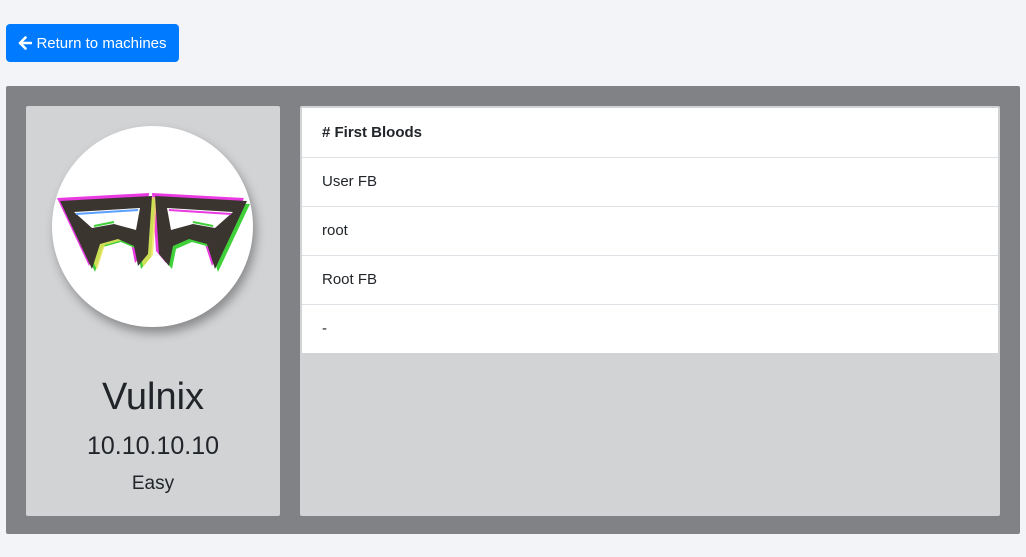  What do you see at coordinates (153, 483) in the screenshot?
I see `machine-difficulty: Easy` at bounding box center [153, 483].